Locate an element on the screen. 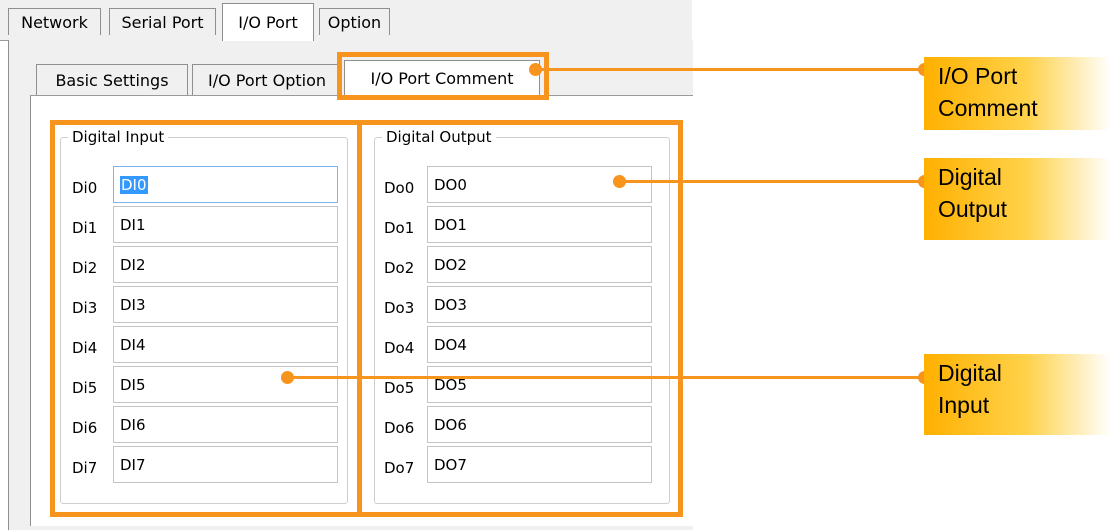 The image size is (1111, 530). callout-digital-input-line1: Digital is located at coordinates (970, 373).